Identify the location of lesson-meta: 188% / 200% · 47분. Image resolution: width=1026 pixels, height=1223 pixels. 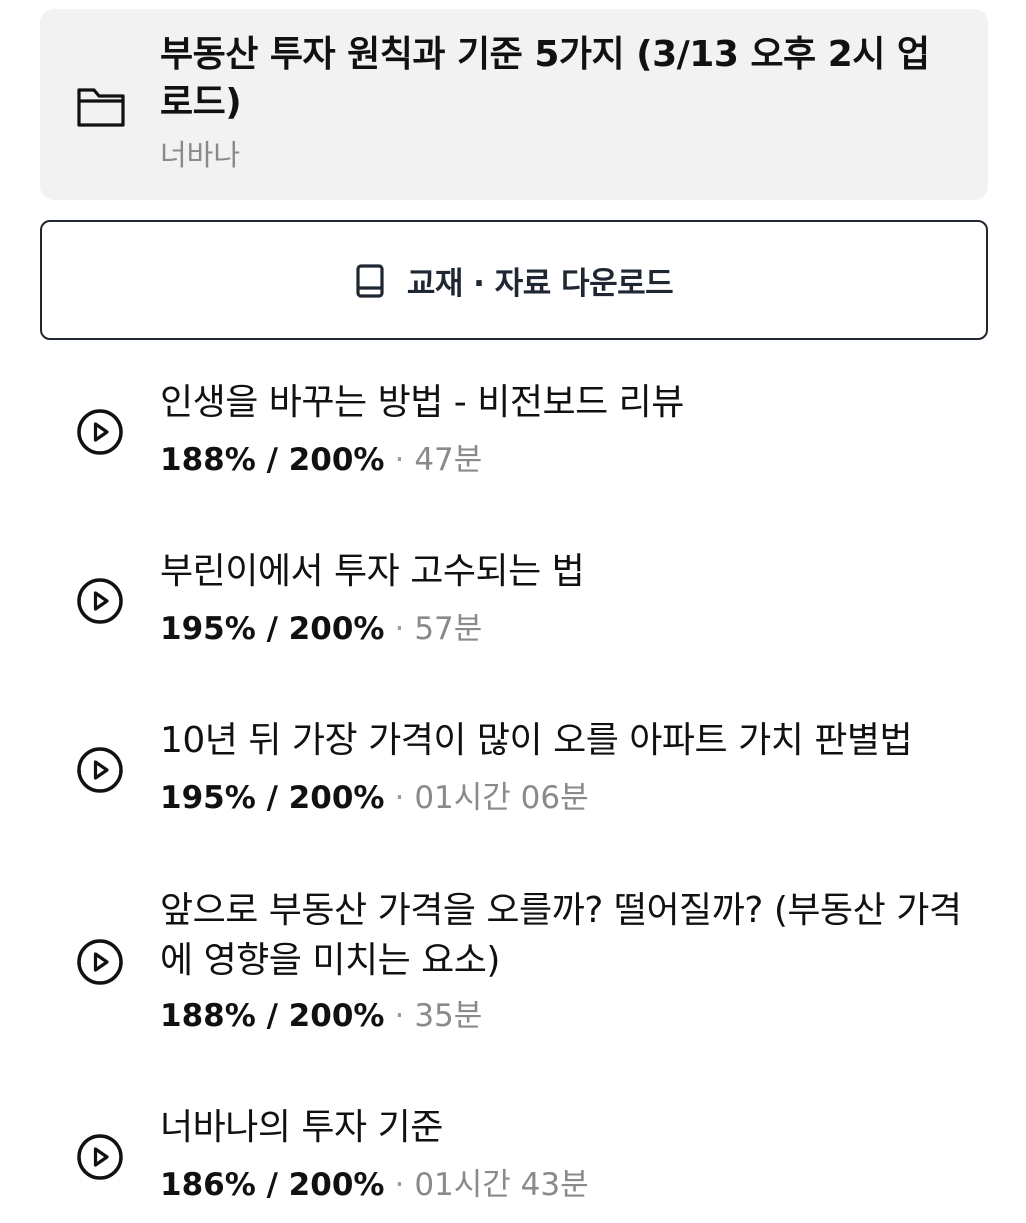
(321, 460).